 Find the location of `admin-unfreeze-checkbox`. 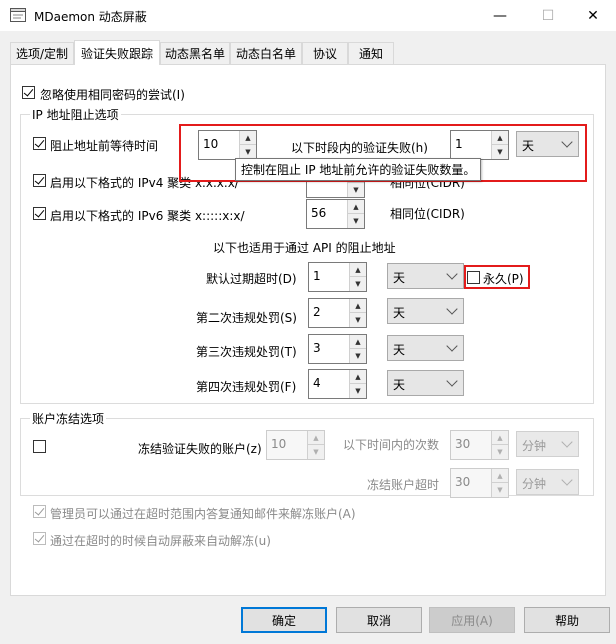

admin-unfreeze-checkbox is located at coordinates (39, 511).